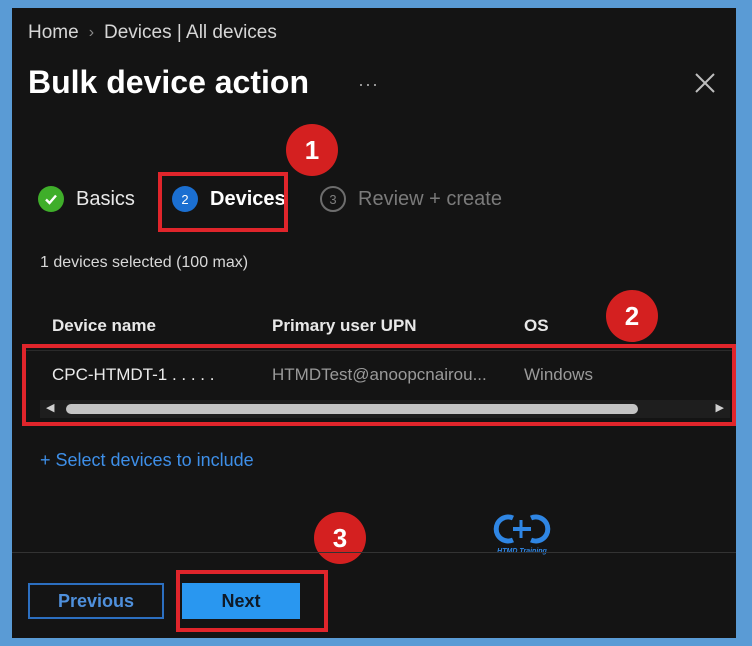  Describe the element at coordinates (522, 529) in the screenshot. I see `htmd-logo-icon` at that location.